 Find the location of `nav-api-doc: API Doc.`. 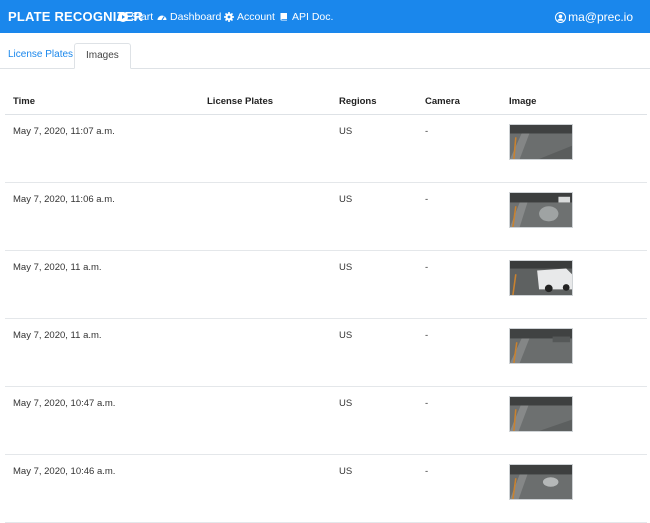

nav-api-doc: API Doc. is located at coordinates (306, 17).